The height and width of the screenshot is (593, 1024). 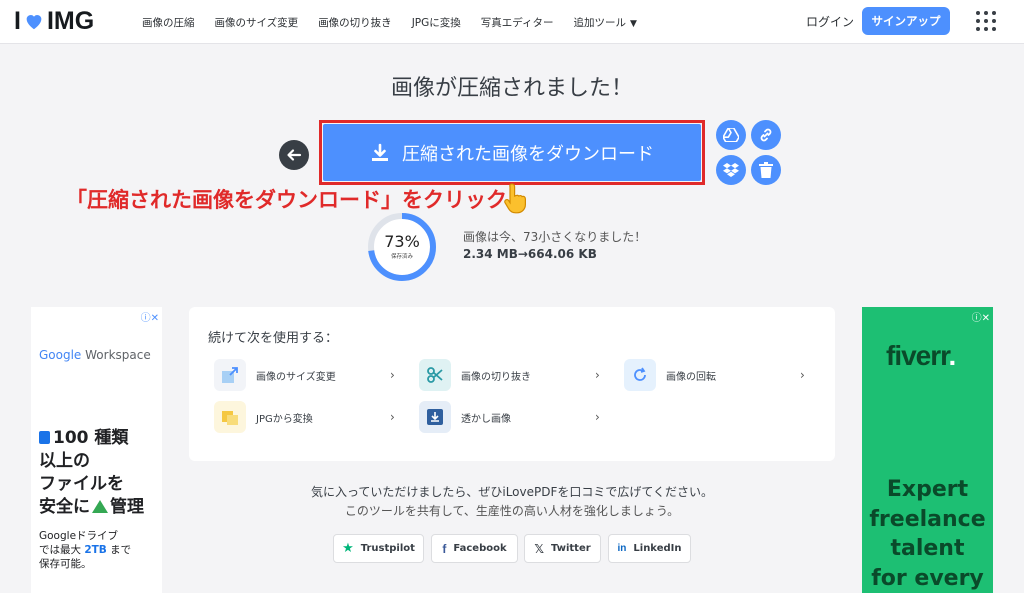 What do you see at coordinates (230, 417) in the screenshot?
I see `convert-from-jpg-icon` at bounding box center [230, 417].